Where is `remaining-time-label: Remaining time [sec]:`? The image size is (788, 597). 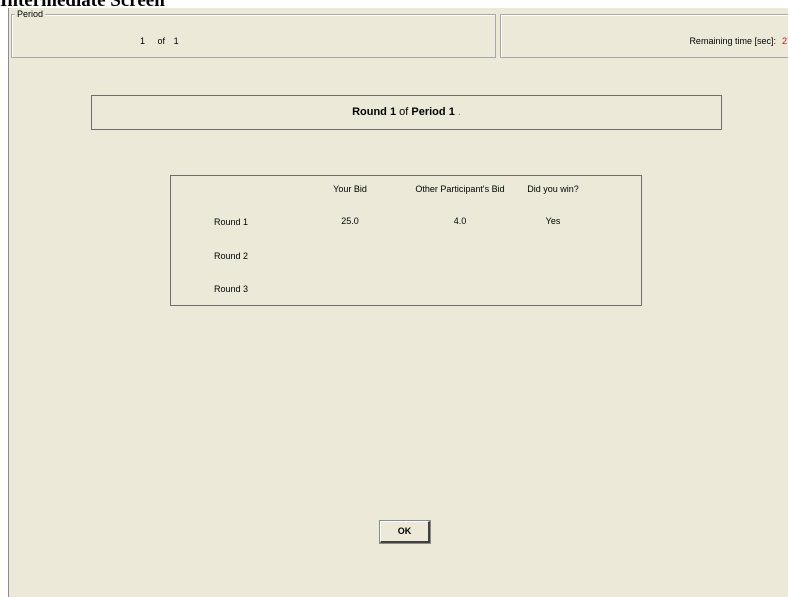 remaining-time-label: Remaining time [sec]: is located at coordinates (732, 41).